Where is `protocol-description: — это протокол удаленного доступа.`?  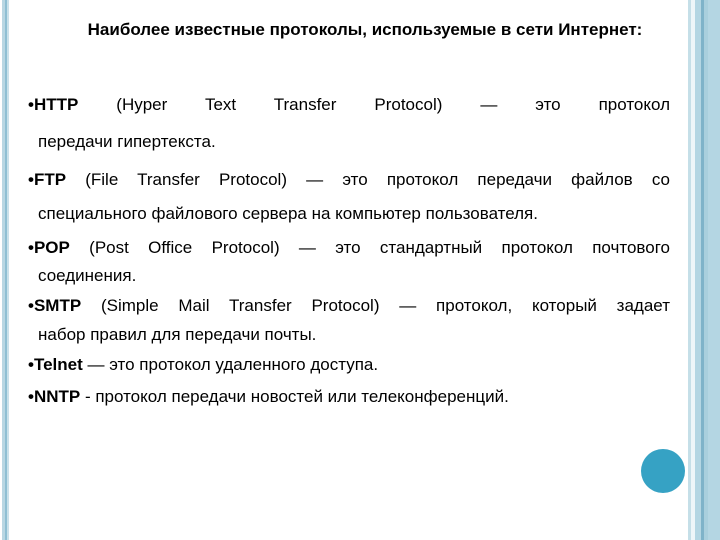
protocol-description: — это протокол удаленного доступа. is located at coordinates (230, 364).